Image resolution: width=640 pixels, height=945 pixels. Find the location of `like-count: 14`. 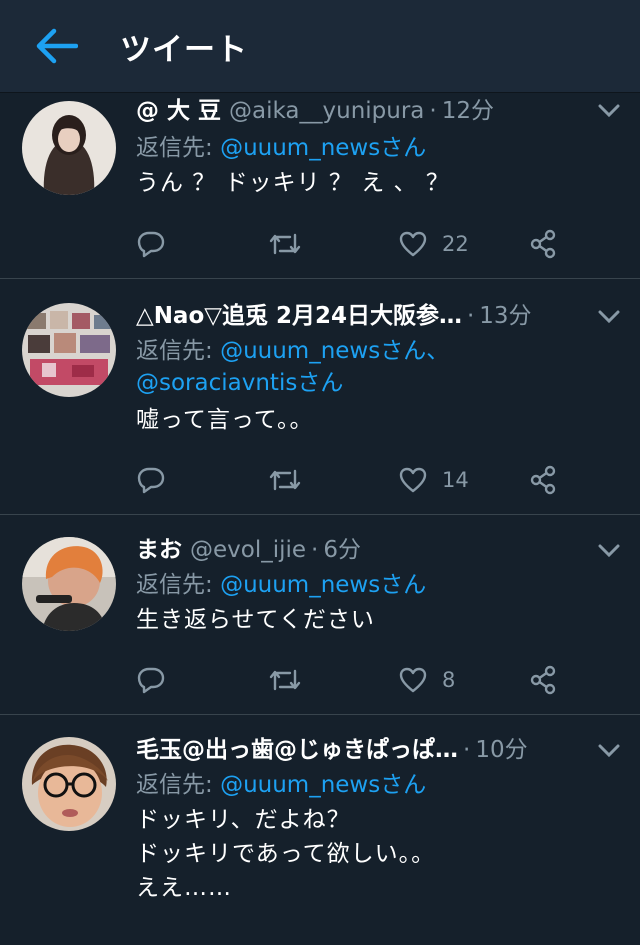

like-count: 14 is located at coordinates (455, 480).